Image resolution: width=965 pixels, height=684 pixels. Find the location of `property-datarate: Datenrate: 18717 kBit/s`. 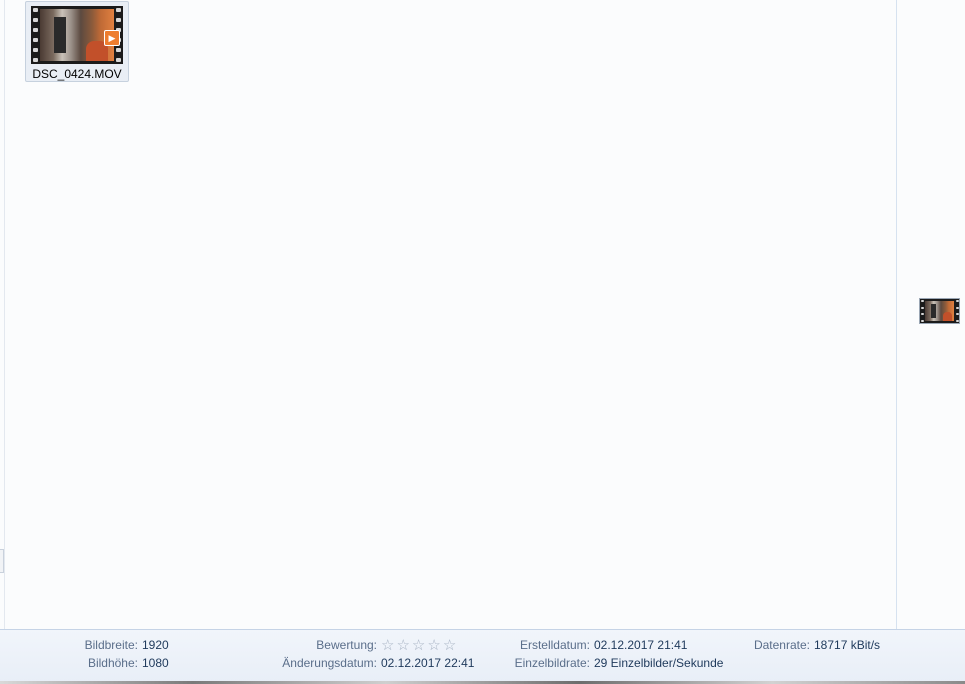

property-datarate: Datenrate: 18717 kBit/s is located at coordinates (440, 645).